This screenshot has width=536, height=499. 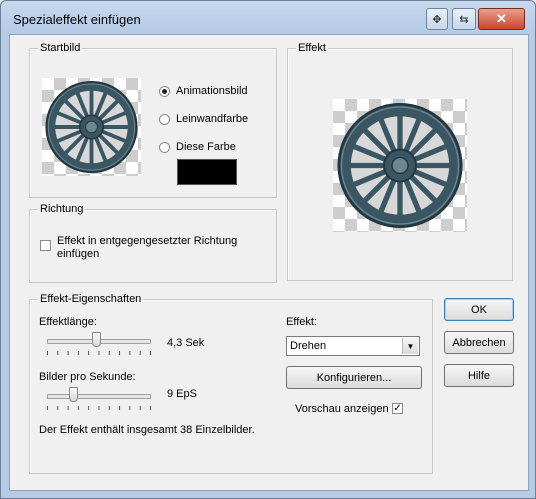 I want to click on reverse-direction-checkbox, so click(x=45, y=245).